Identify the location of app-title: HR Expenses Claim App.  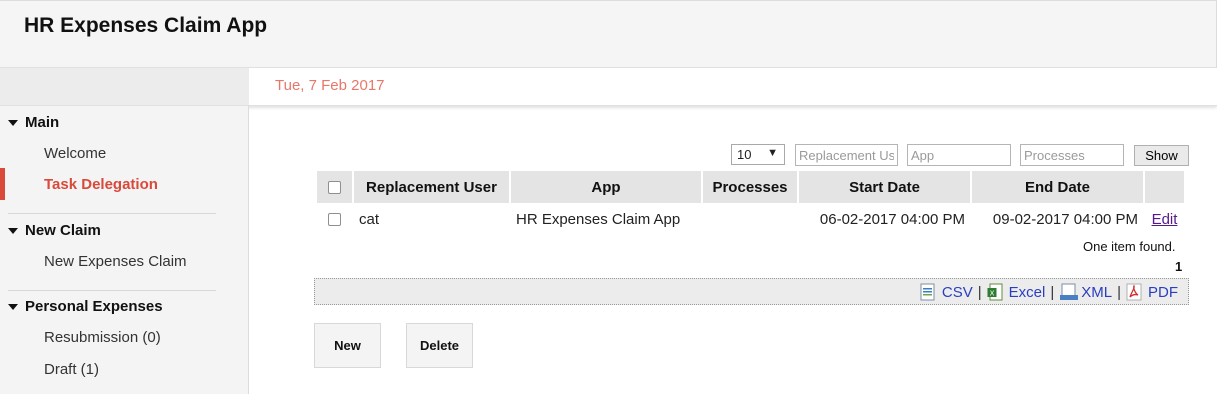
(146, 25).